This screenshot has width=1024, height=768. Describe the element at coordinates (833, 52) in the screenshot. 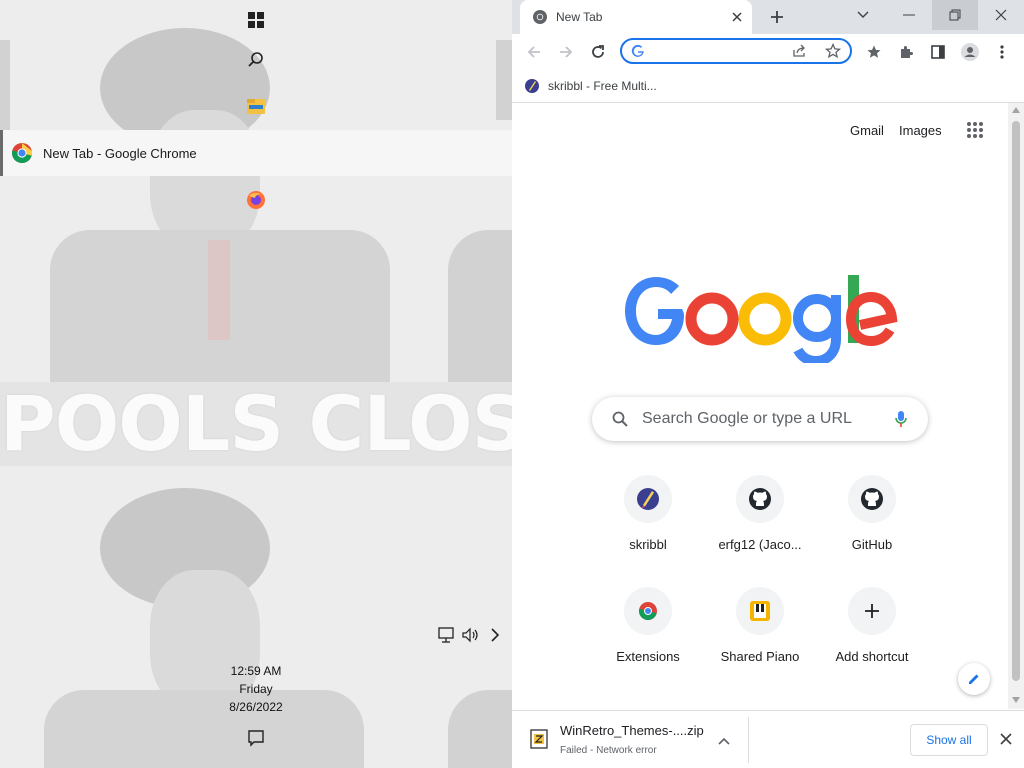

I see `bookmark-star-icon` at that location.